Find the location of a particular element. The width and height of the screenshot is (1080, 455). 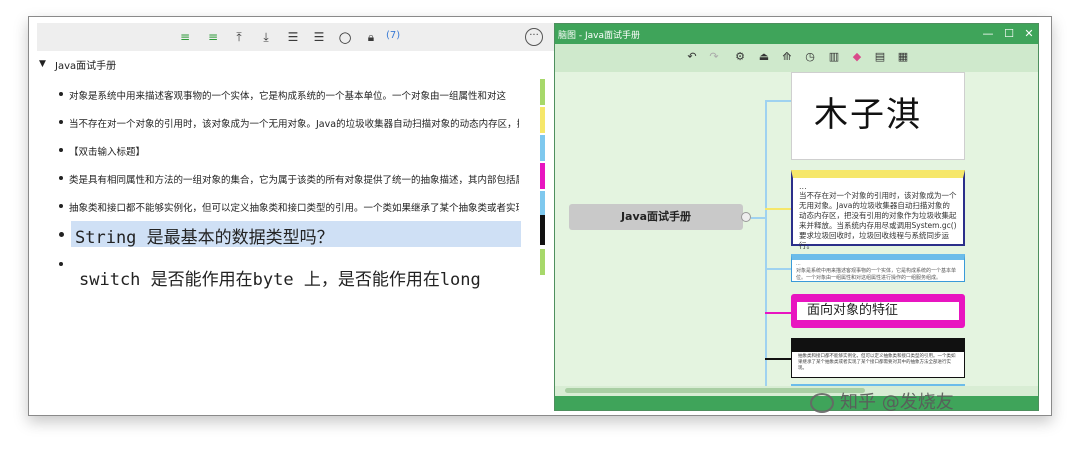

close-icon: ✕ is located at coordinates (1029, 34).